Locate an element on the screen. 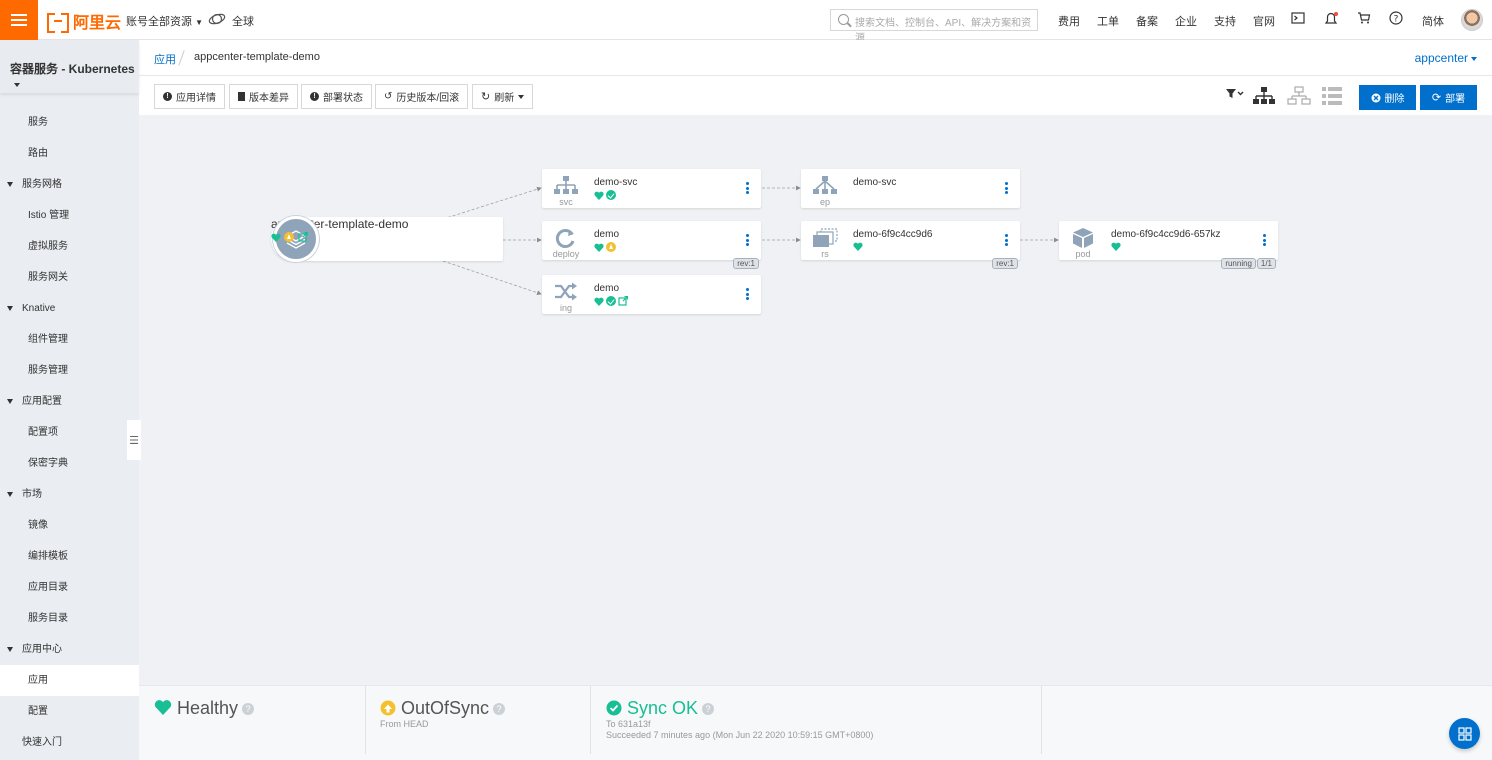 The height and width of the screenshot is (760, 1492). sidebar-product-title: 容器服务 - Kubernetes is located at coordinates (69, 66).